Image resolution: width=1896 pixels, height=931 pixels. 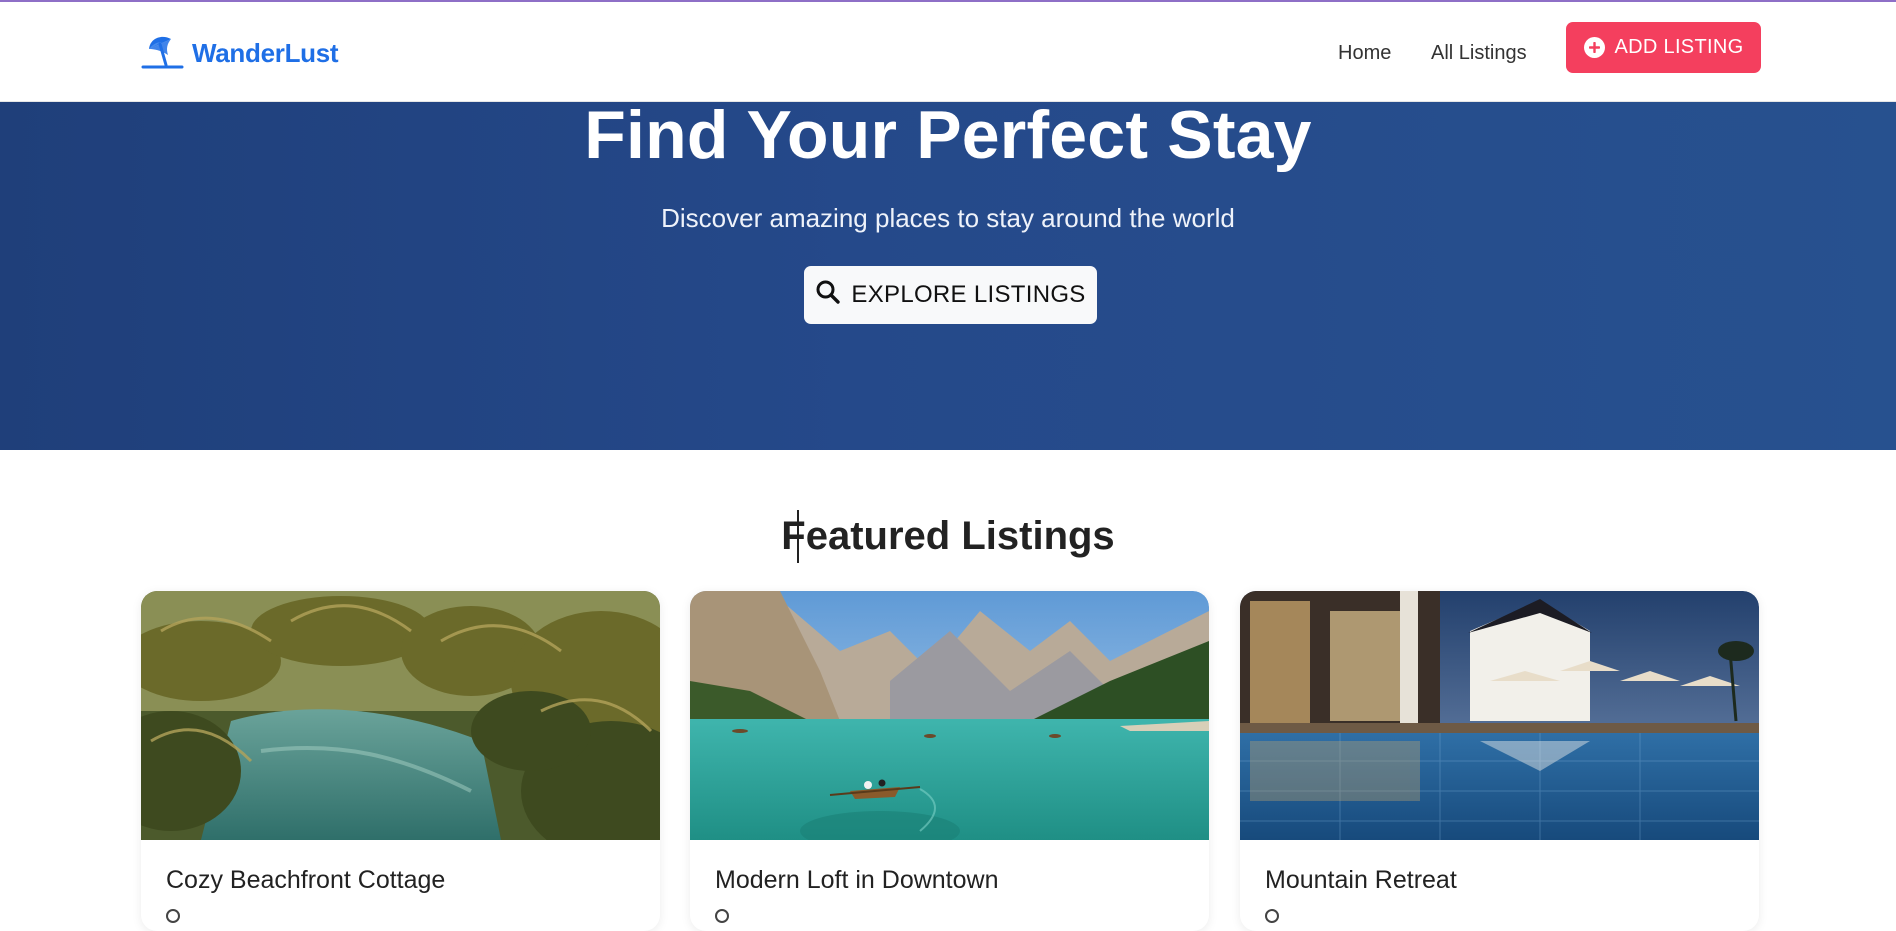 I want to click on navbar: WanderLust Home All Listings ADD LISTING, so click(x=948, y=52).